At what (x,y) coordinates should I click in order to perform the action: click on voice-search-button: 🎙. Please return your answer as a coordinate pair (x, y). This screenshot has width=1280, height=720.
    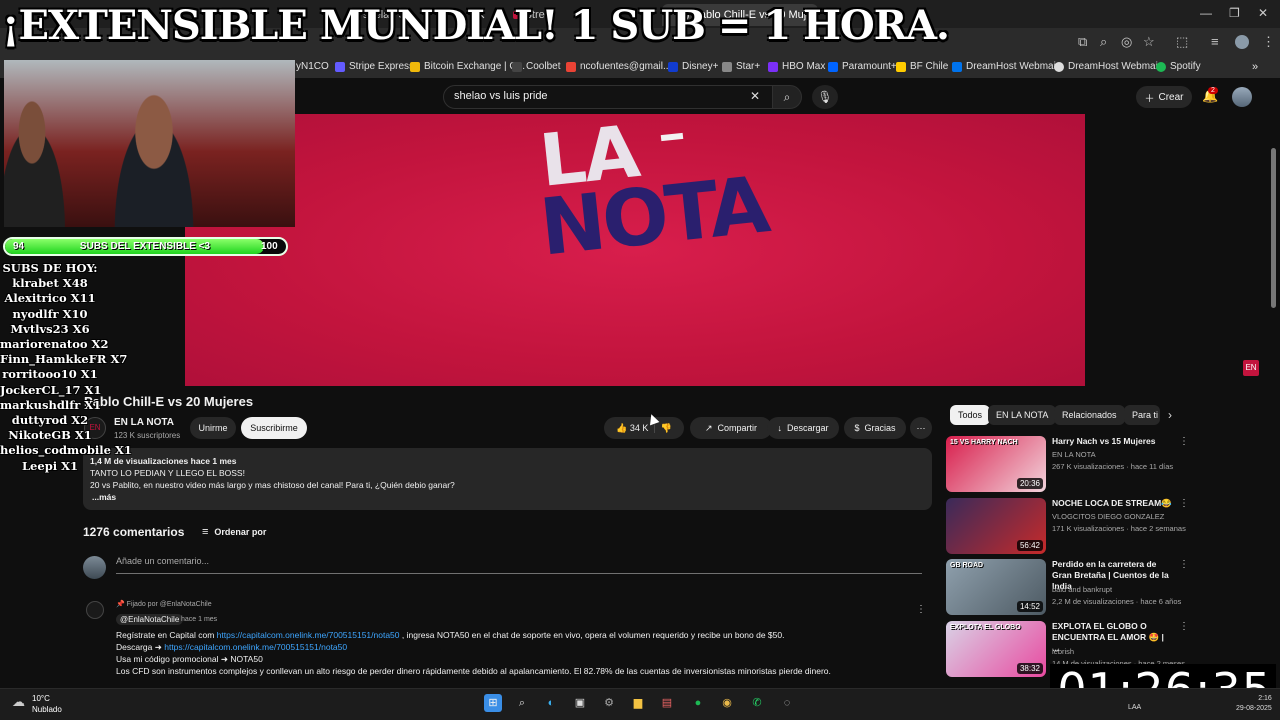
    Looking at the image, I should click on (825, 97).